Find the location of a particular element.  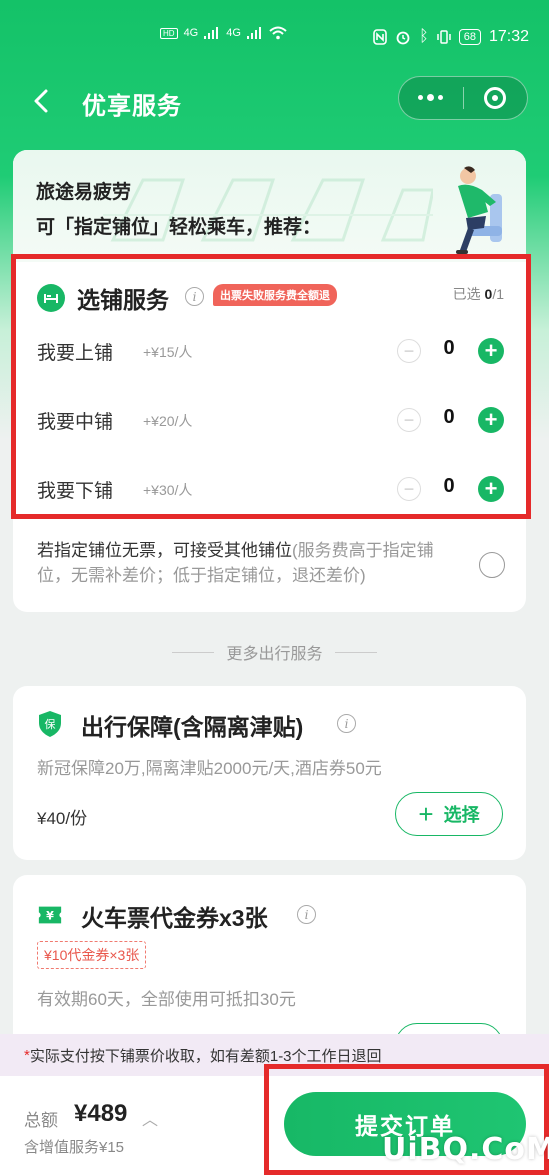

shield-icon: 保 is located at coordinates (50, 724).